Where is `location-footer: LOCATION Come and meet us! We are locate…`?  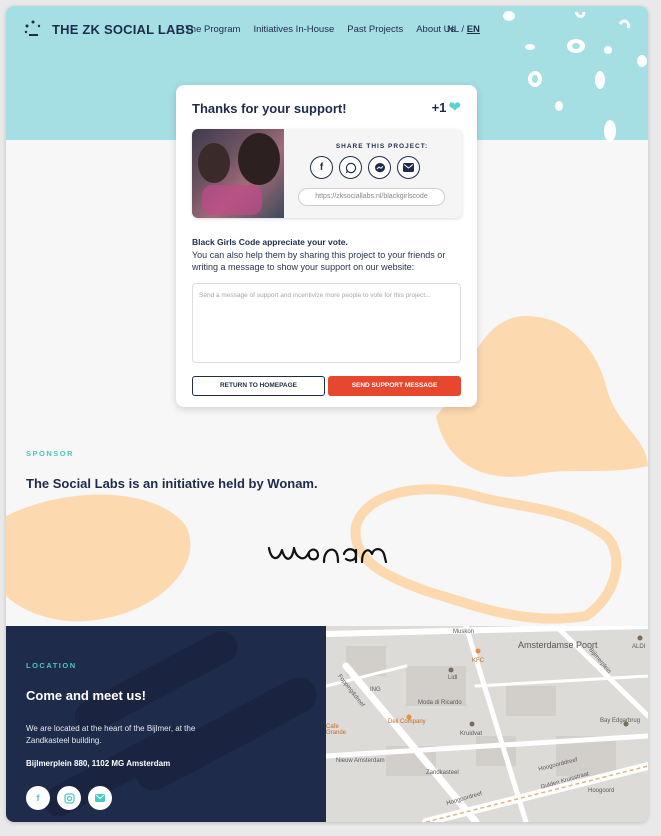
location-footer: LOCATION Come and meet us! We are locate… is located at coordinates (166, 724).